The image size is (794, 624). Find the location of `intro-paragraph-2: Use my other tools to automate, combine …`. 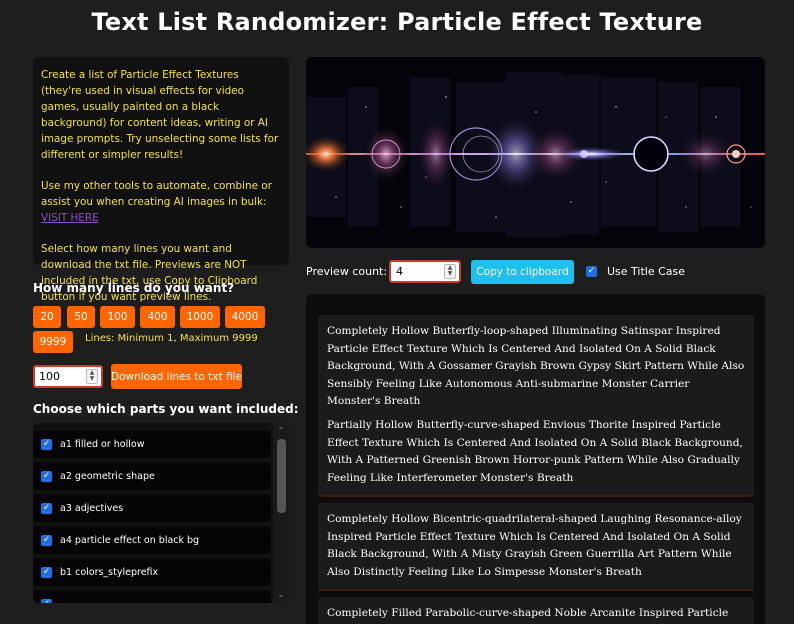

intro-paragraph-2: Use my other tools to automate, combine … is located at coordinates (161, 202).